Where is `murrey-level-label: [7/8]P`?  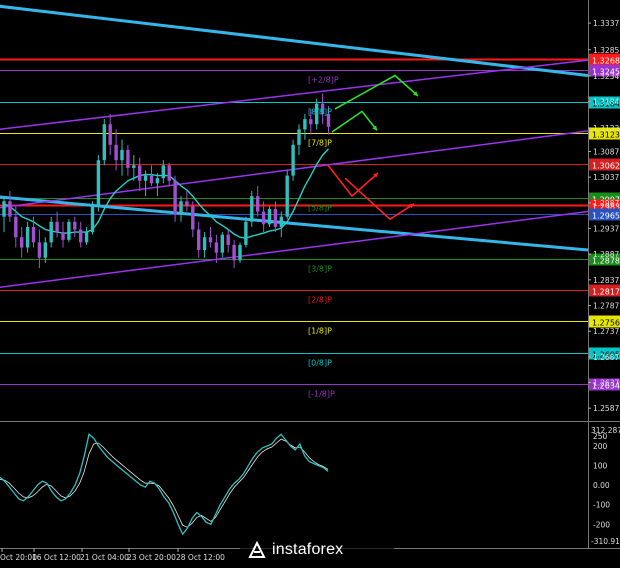 murrey-level-label: [7/8]P is located at coordinates (320, 143).